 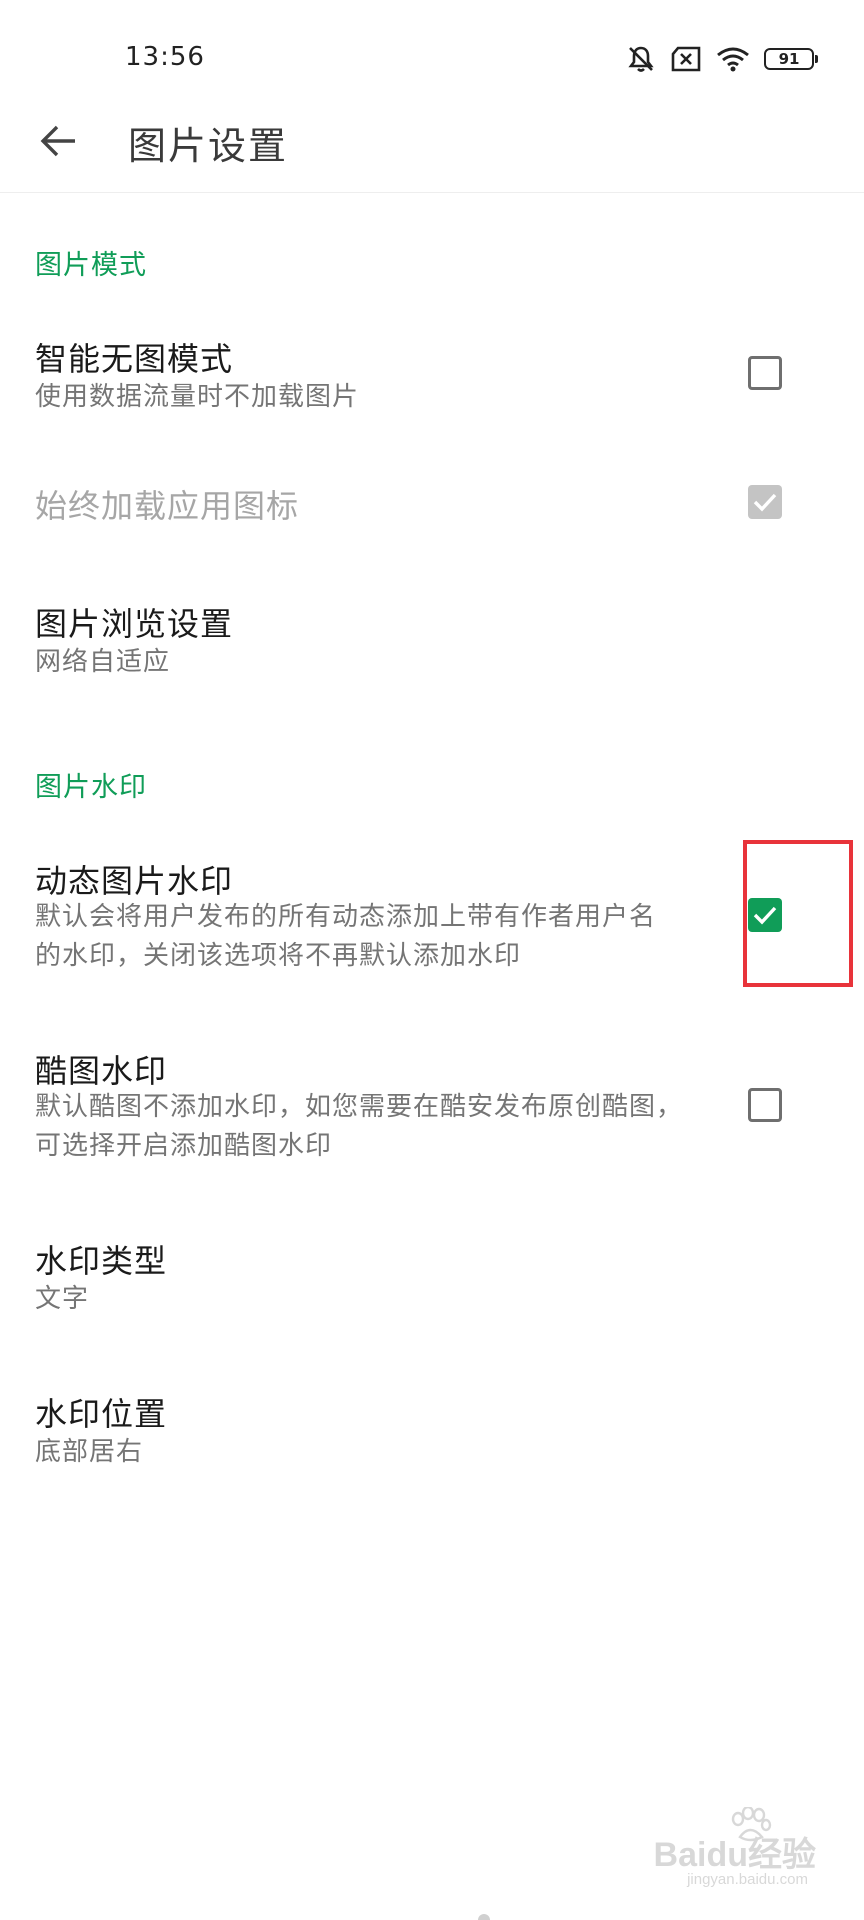 I want to click on page-title: 图片设置, so click(x=208, y=146).